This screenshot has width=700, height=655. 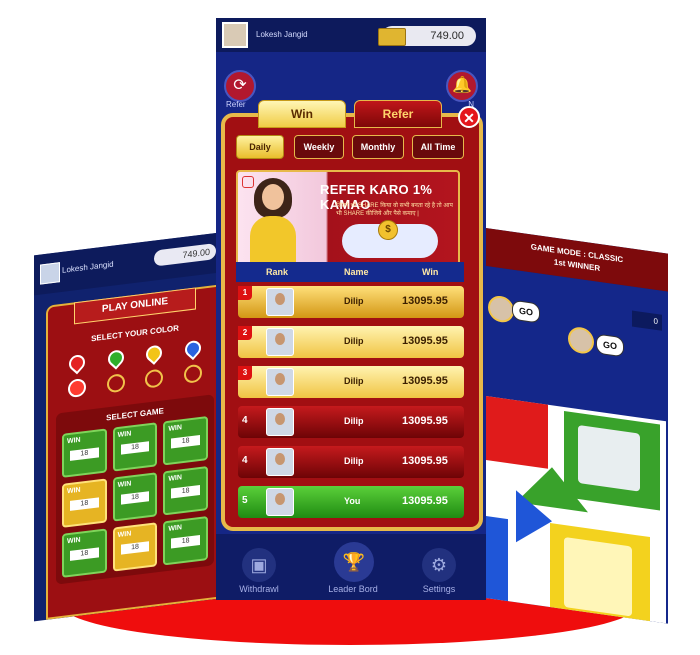 I want to click on blue-home-arrow, so click(x=534, y=519).